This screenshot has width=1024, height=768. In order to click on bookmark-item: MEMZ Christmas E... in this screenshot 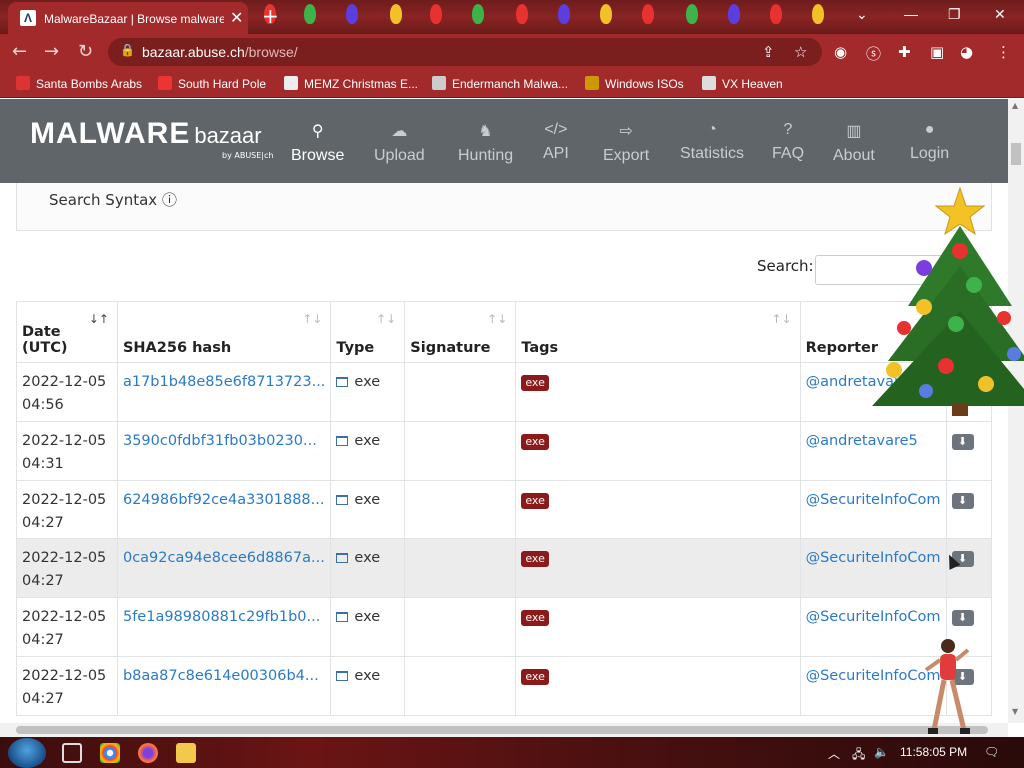, I will do `click(351, 83)`.